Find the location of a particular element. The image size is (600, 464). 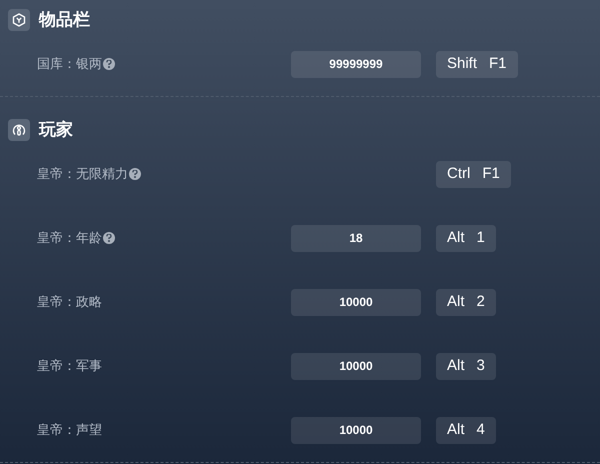

person-icon is located at coordinates (19, 130).